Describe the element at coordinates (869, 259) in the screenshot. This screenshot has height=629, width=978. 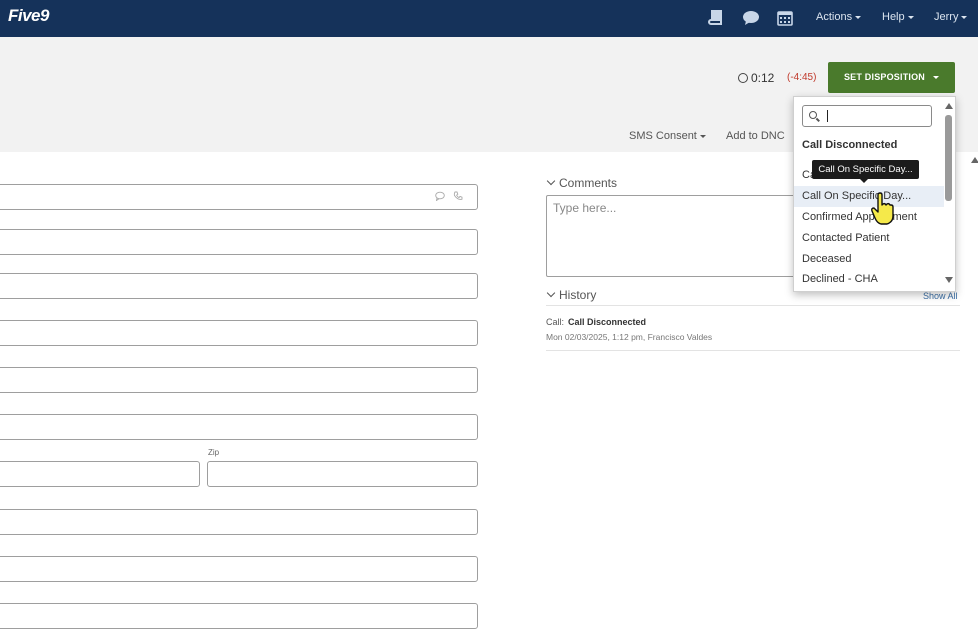
I see `disposition-item: Deceased` at that location.